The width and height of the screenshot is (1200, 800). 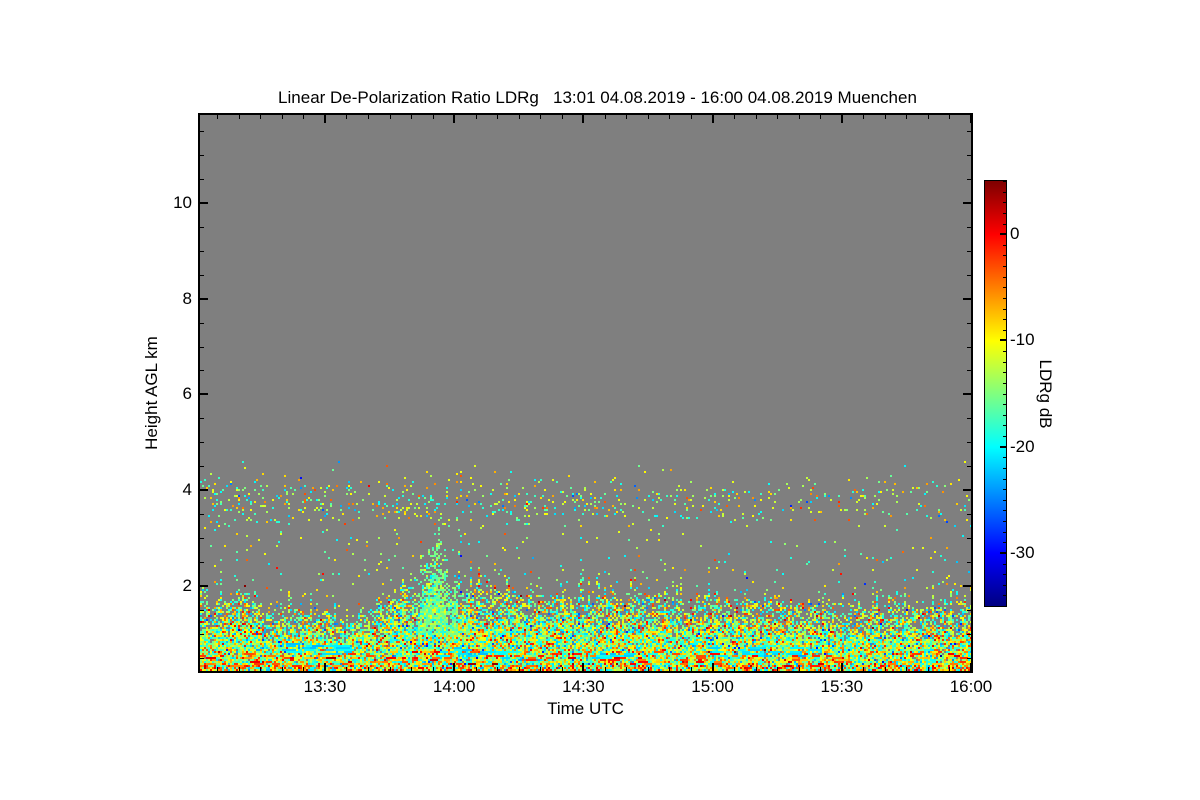 What do you see at coordinates (1015, 234) in the screenshot?
I see `colorbar-tick-label: 0` at bounding box center [1015, 234].